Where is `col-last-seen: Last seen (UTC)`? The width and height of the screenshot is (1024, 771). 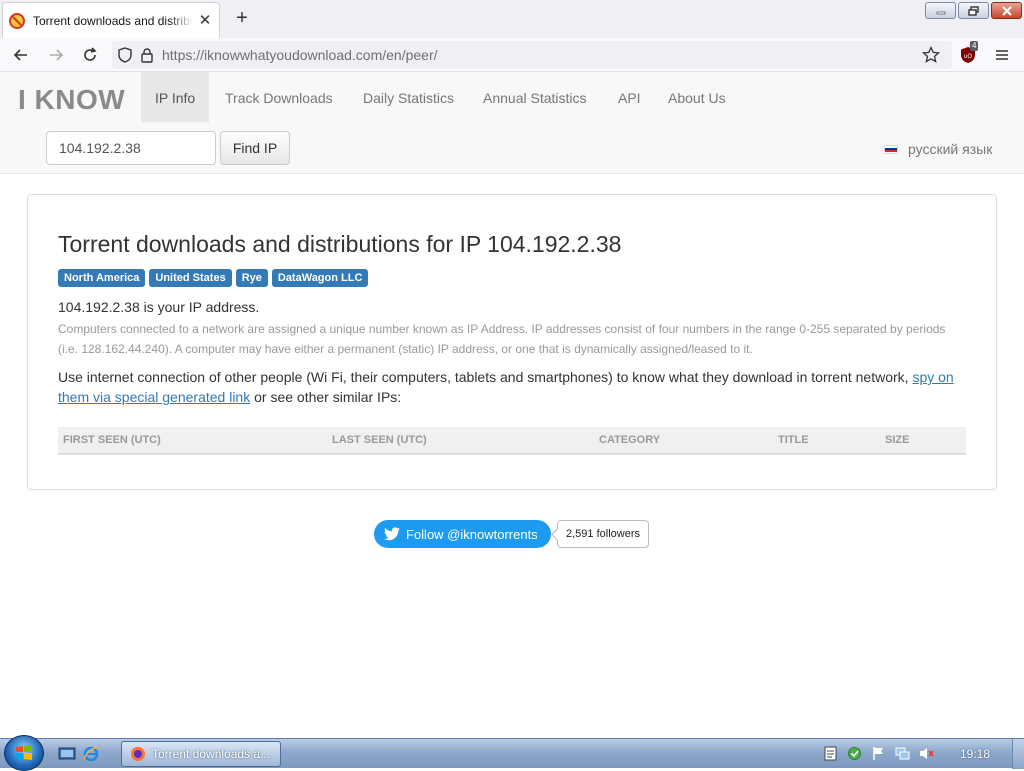
col-last-seen: Last seen (UTC) is located at coordinates (379, 440).